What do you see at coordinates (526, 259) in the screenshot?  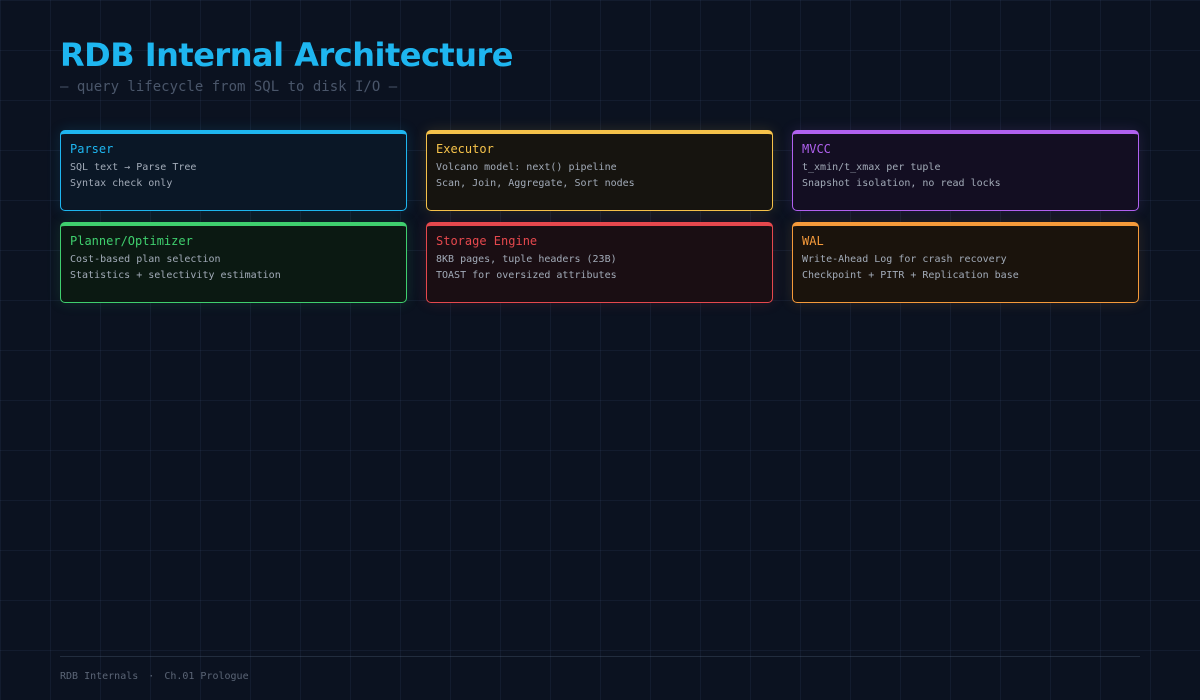 I see `card-detail-line: 8KB pages, tuple headers (23B)` at bounding box center [526, 259].